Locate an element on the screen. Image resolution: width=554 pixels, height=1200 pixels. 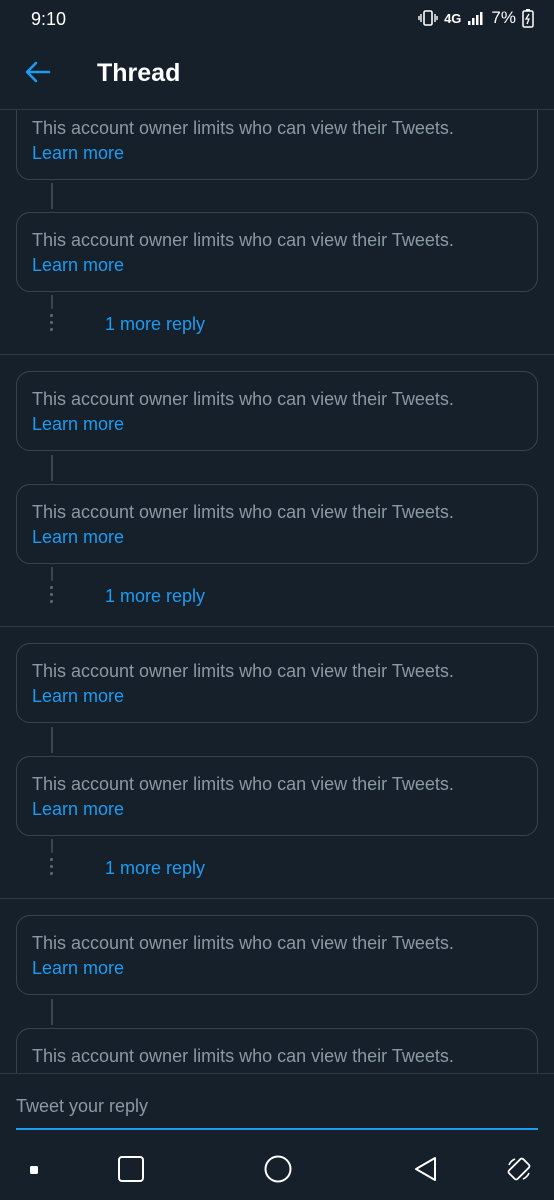
circle-icon is located at coordinates (278, 1171).